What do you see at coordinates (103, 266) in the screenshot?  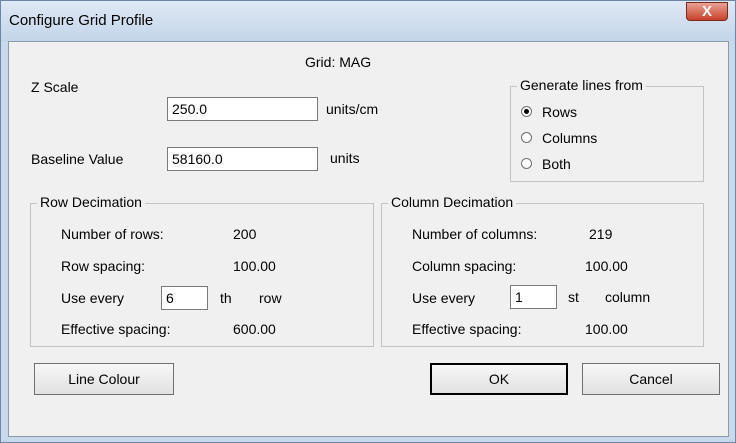 I see `row-spacing-label: Row spacing:` at bounding box center [103, 266].